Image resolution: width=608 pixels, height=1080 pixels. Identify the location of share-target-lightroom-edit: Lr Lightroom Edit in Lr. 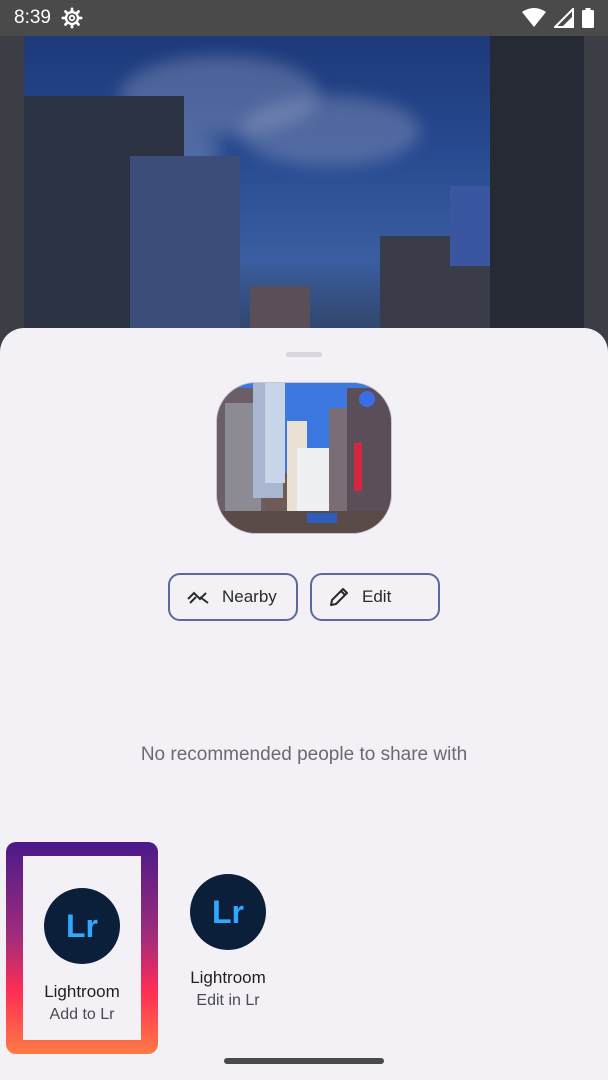
(228, 948).